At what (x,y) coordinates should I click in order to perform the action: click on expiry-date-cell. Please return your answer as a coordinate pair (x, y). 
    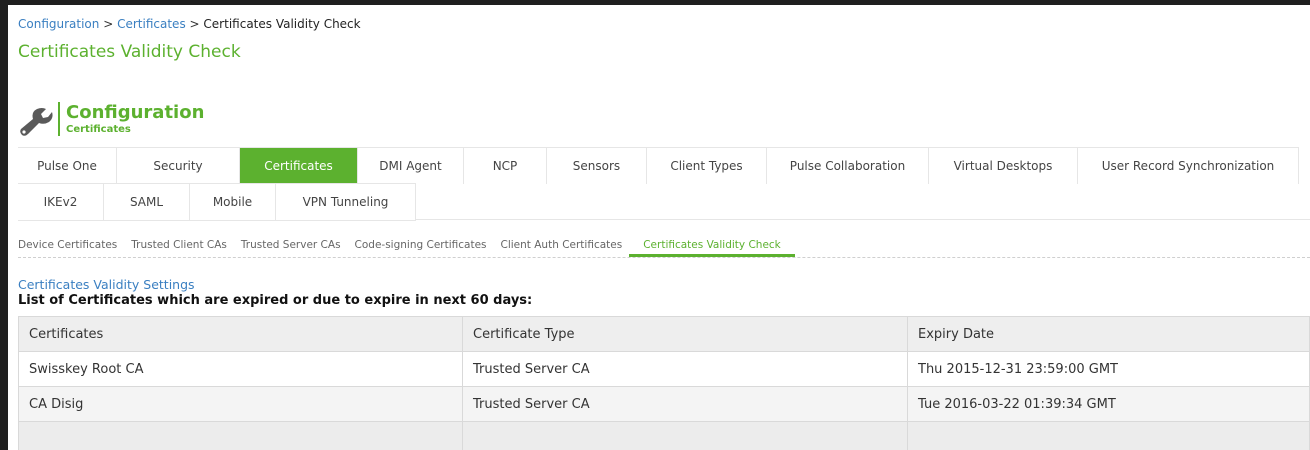
    Looking at the image, I should click on (1108, 435).